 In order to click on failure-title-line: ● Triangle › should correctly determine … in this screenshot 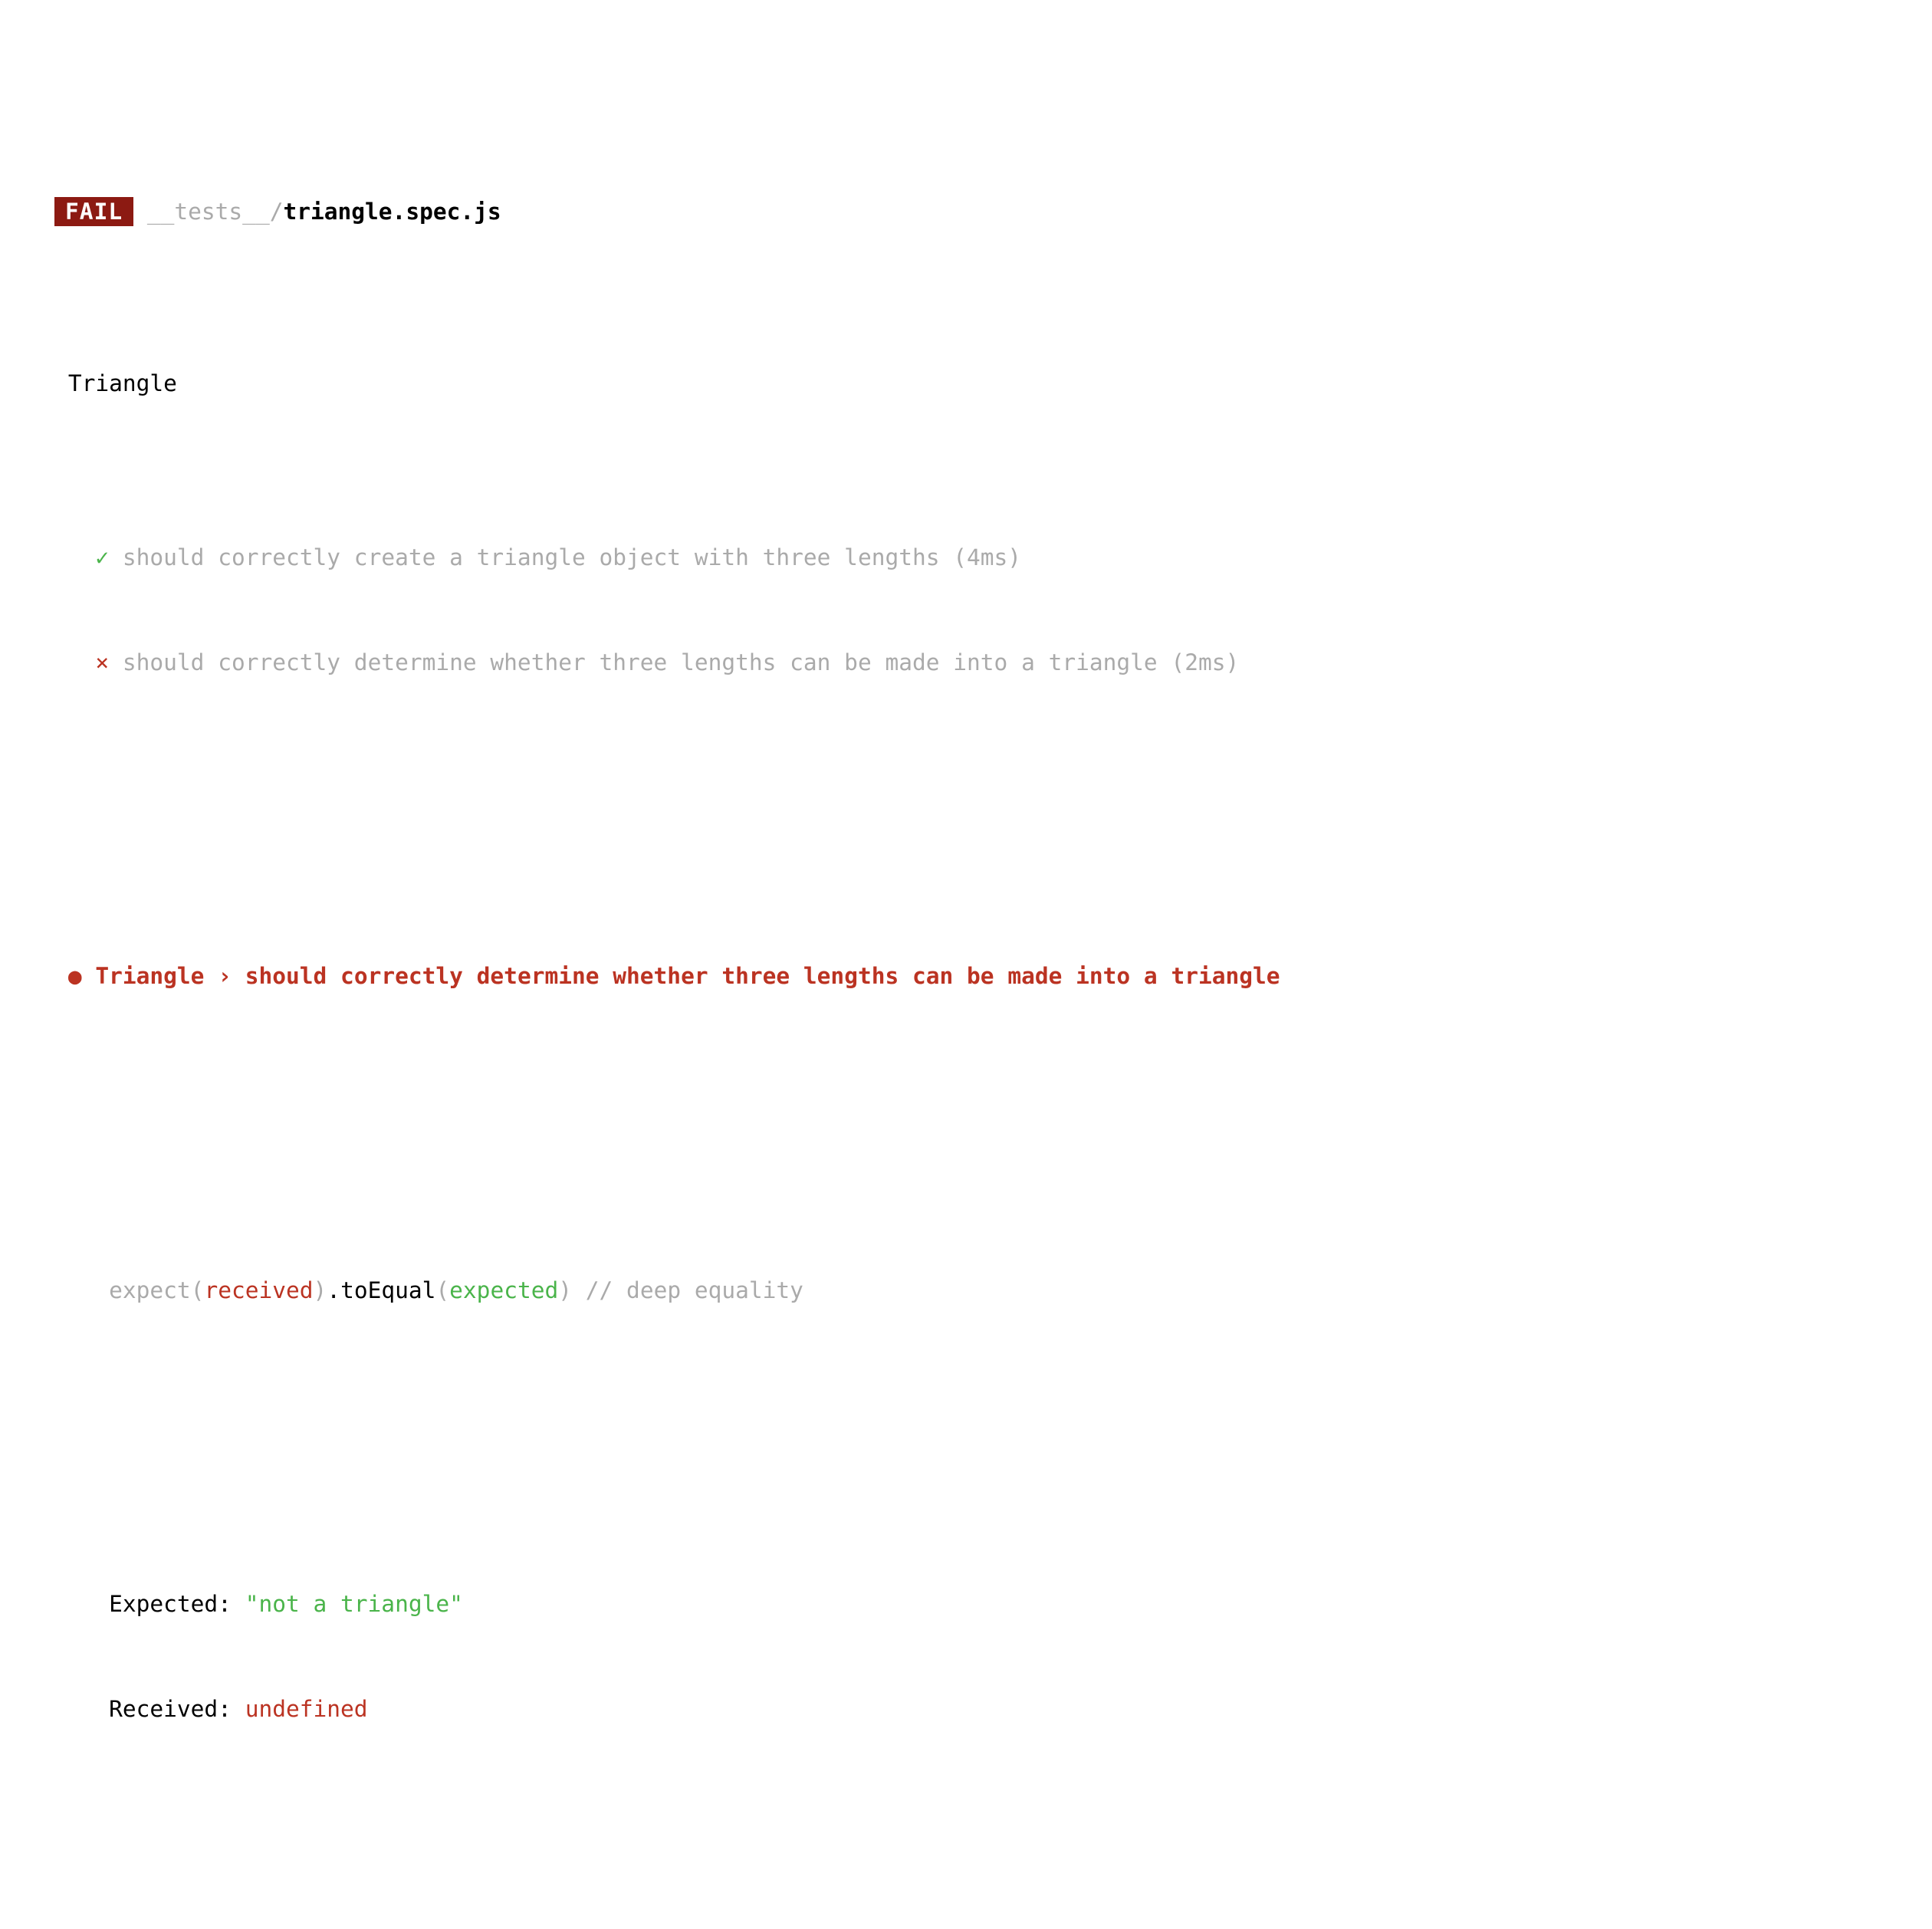, I will do `click(966, 957)`.